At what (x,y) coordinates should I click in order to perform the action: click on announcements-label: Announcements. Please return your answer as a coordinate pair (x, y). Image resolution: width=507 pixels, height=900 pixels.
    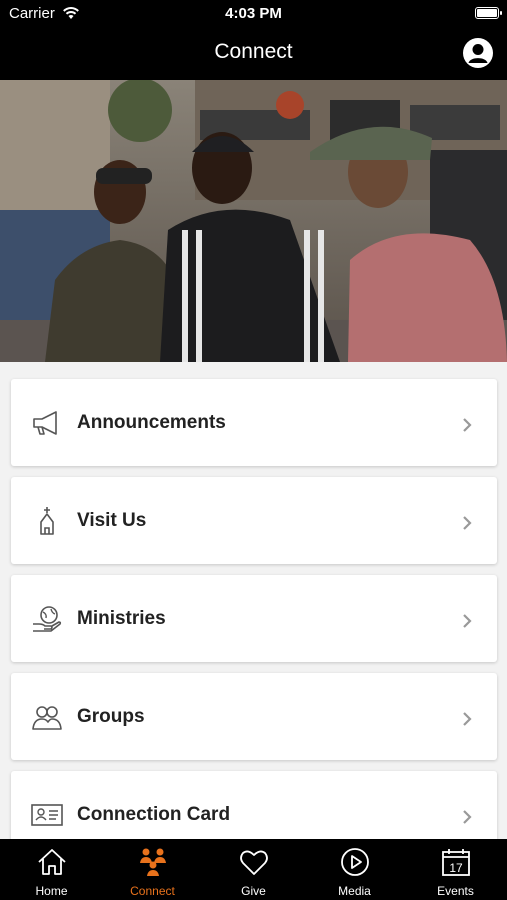
    Looking at the image, I should click on (151, 422).